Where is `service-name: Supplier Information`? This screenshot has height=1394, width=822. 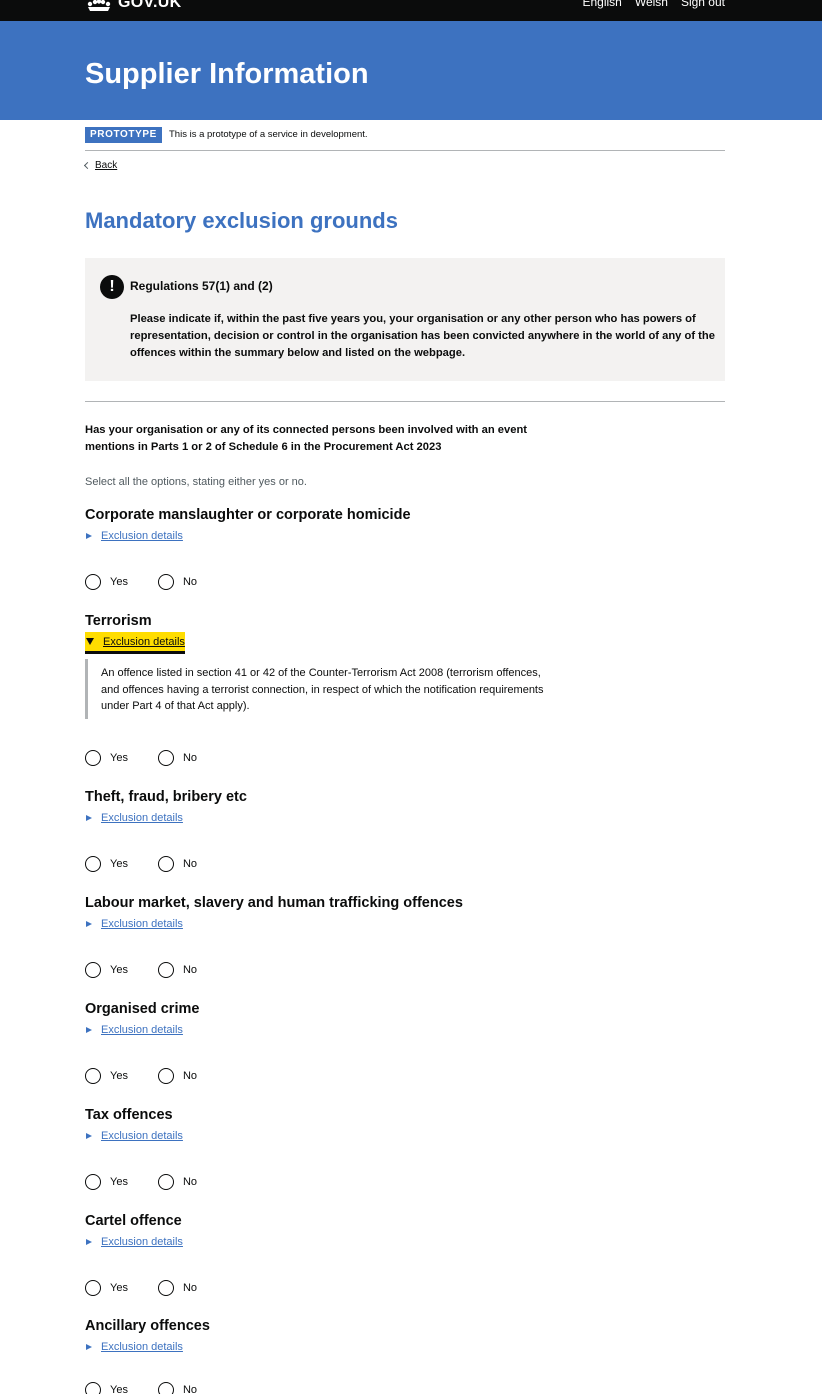
service-name: Supplier Information is located at coordinates (227, 74).